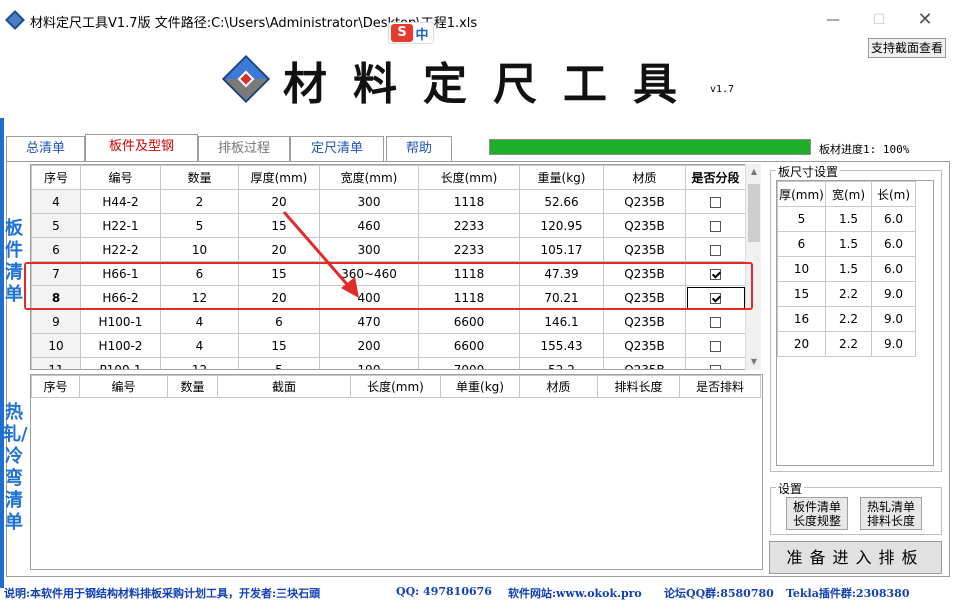 This screenshot has height=614, width=960. I want to click on tab-nesting-process: 排板过程, so click(244, 149).